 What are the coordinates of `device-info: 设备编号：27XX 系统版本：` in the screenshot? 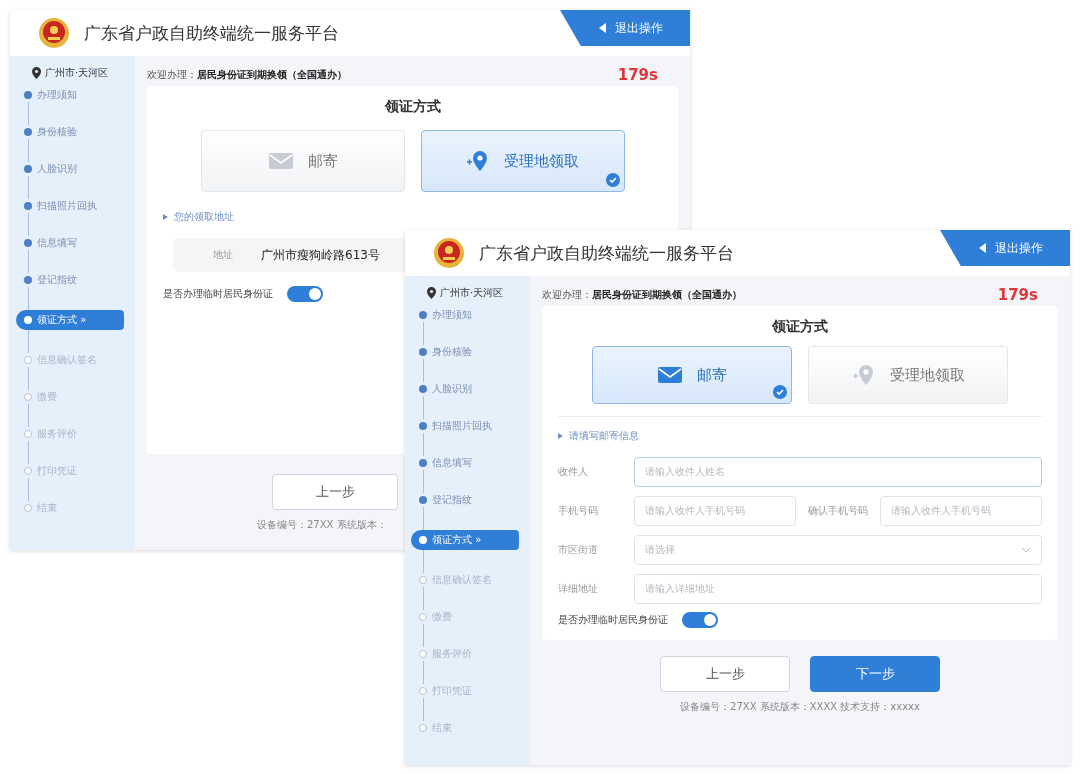 It's located at (322, 525).